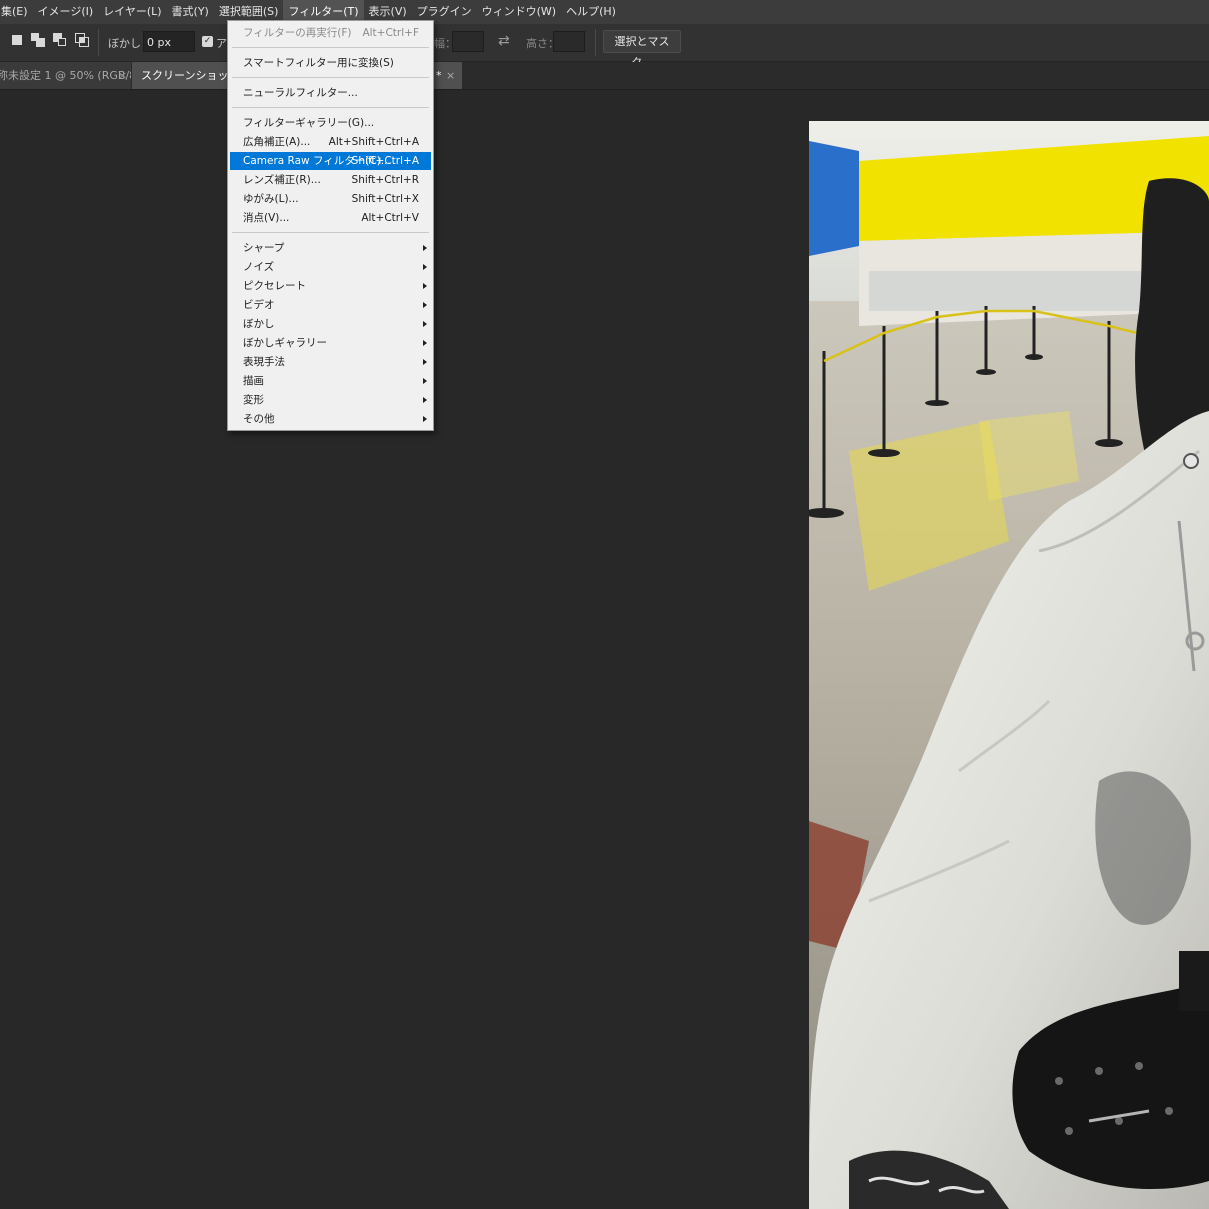 The width and height of the screenshot is (1209, 1209). What do you see at coordinates (17, 40) in the screenshot?
I see `new-selection-icon` at bounding box center [17, 40].